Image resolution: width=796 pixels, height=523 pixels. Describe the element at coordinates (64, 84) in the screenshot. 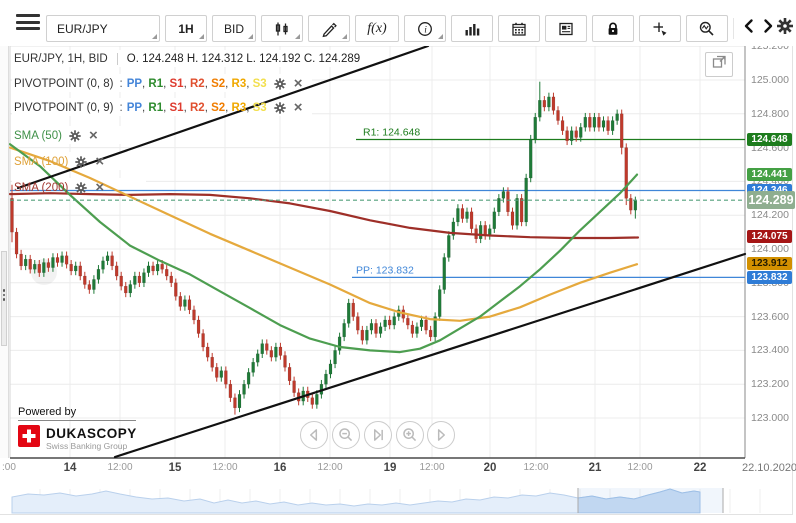

I see `indicator-label: PIVOTPOINT (0, 8)` at that location.